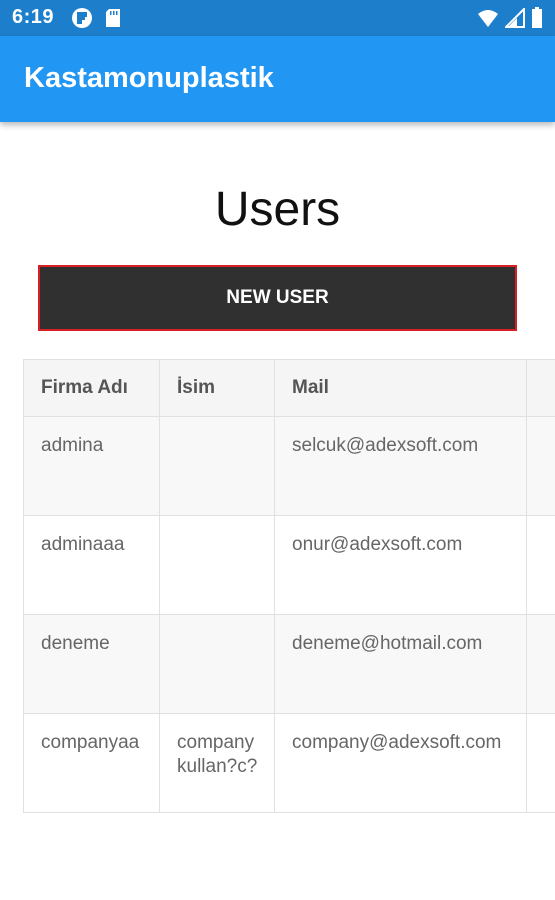 Image resolution: width=555 pixels, height=900 pixels. I want to click on cell-mail: company@adexsoft.com, so click(400, 763).